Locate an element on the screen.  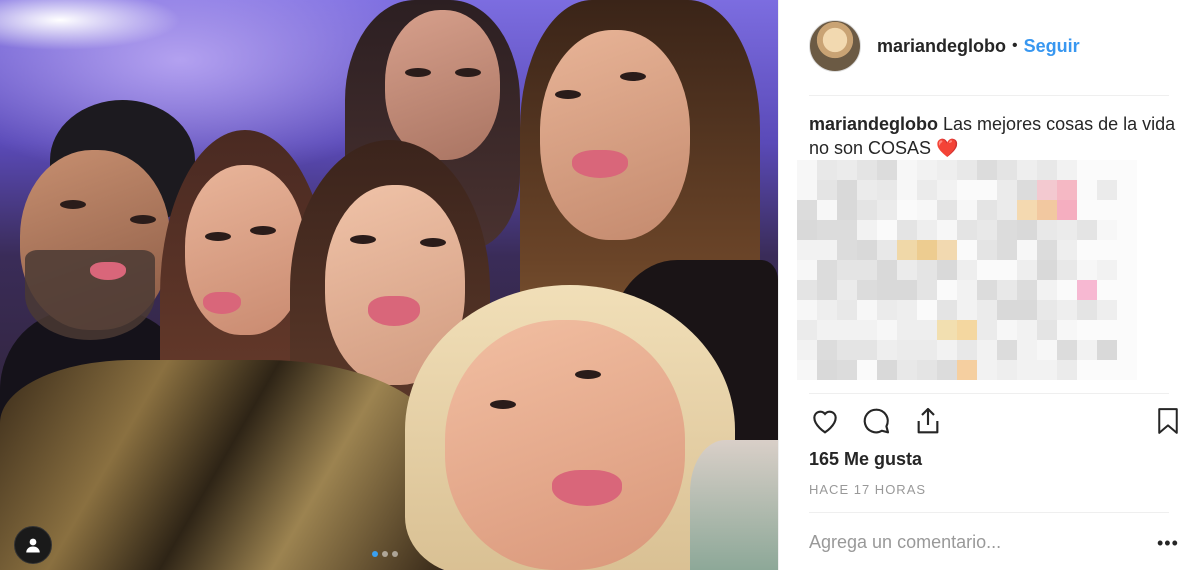
caption-username: mariandeglobo is located at coordinates (873, 124).